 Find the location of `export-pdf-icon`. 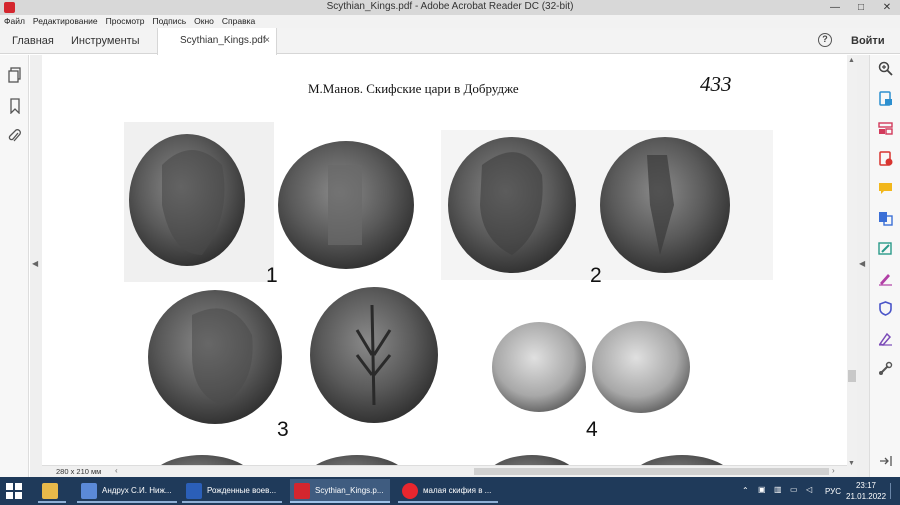

export-pdf-icon is located at coordinates (885, 98).